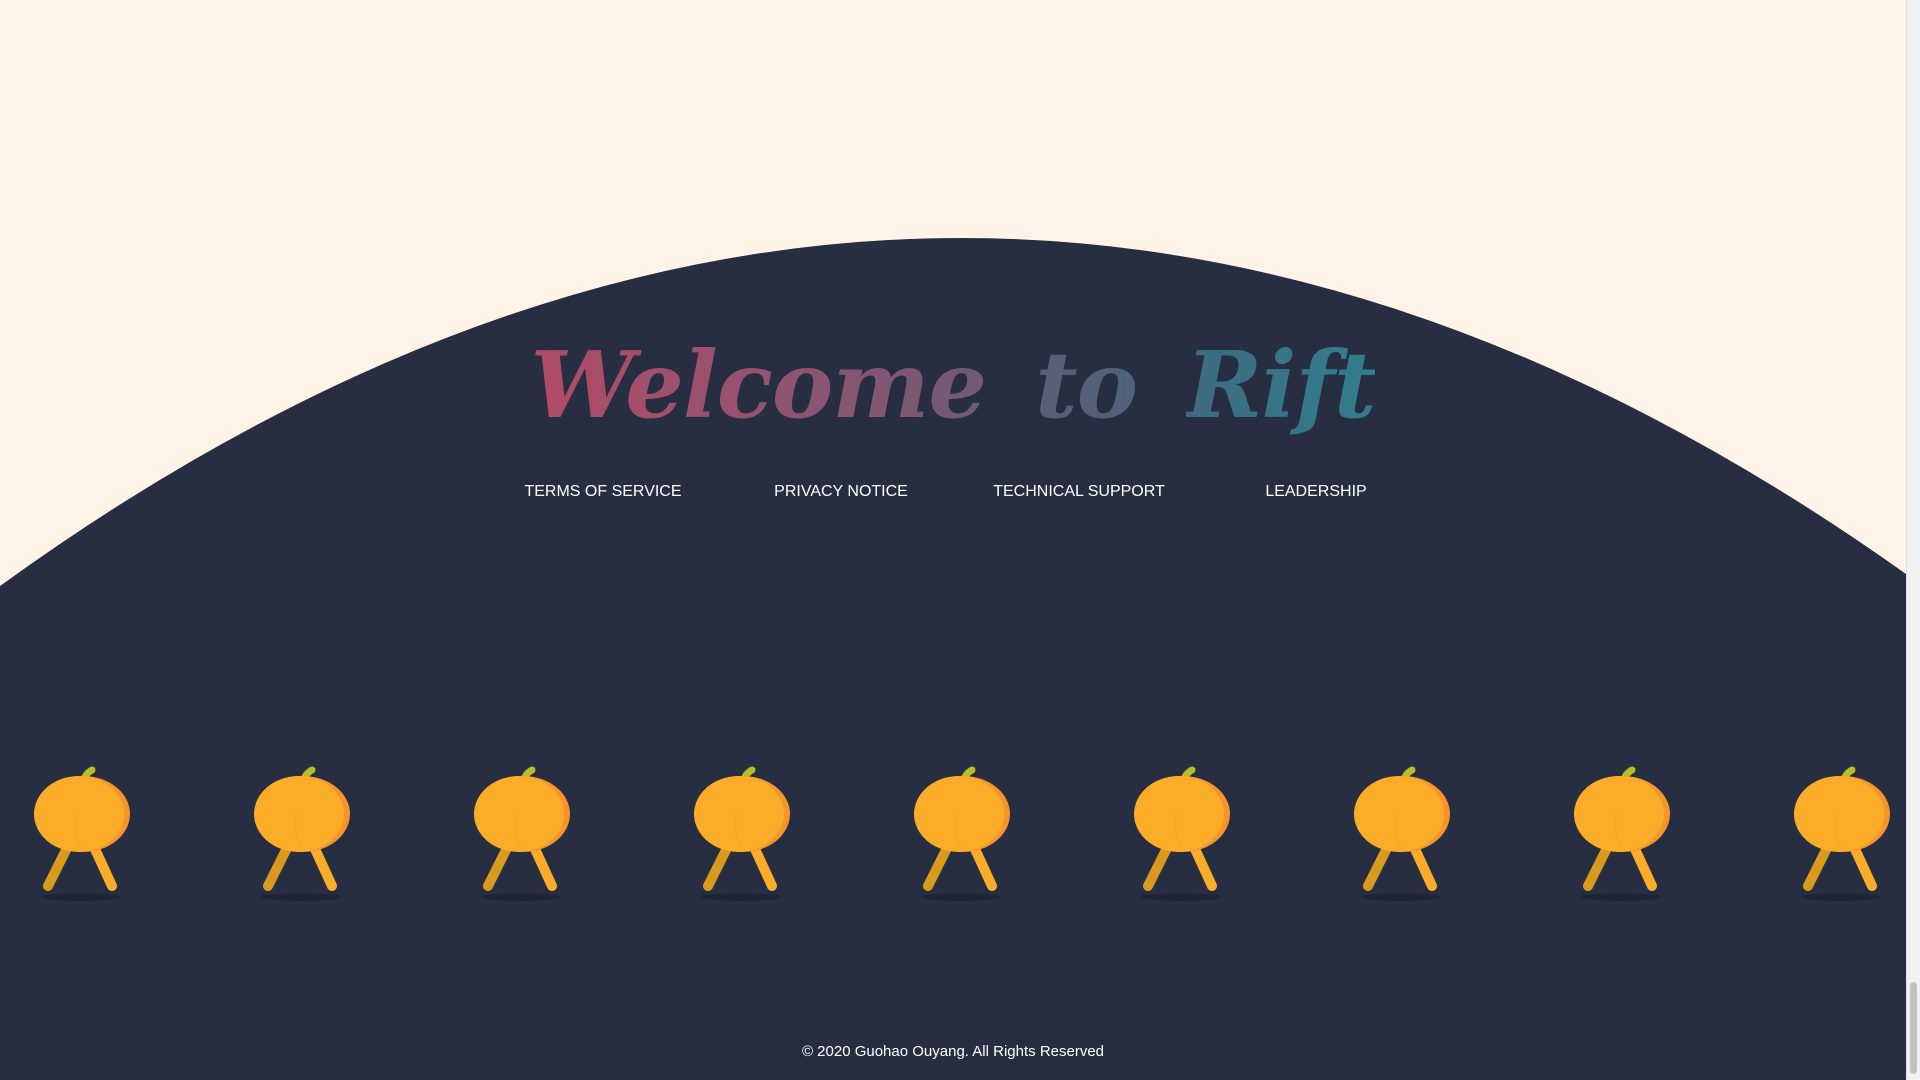  I want to click on title-word-welcome: Welcome, so click(759, 385).